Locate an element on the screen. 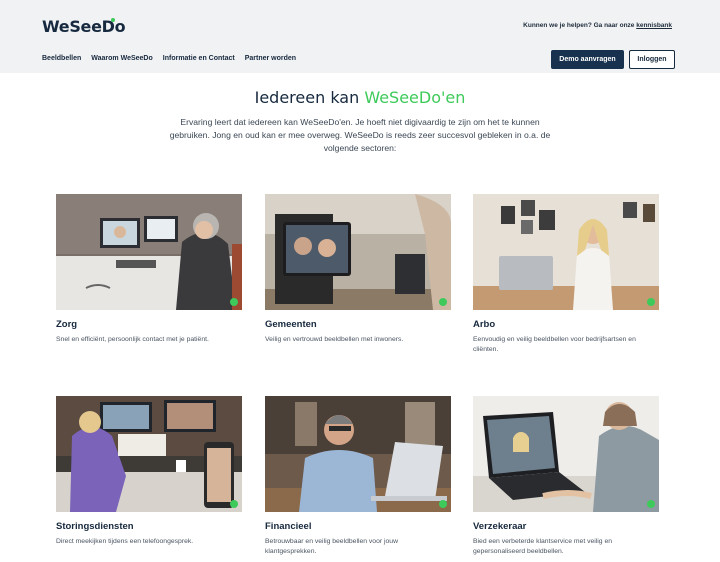  logo-dot-icon is located at coordinates (113, 20).